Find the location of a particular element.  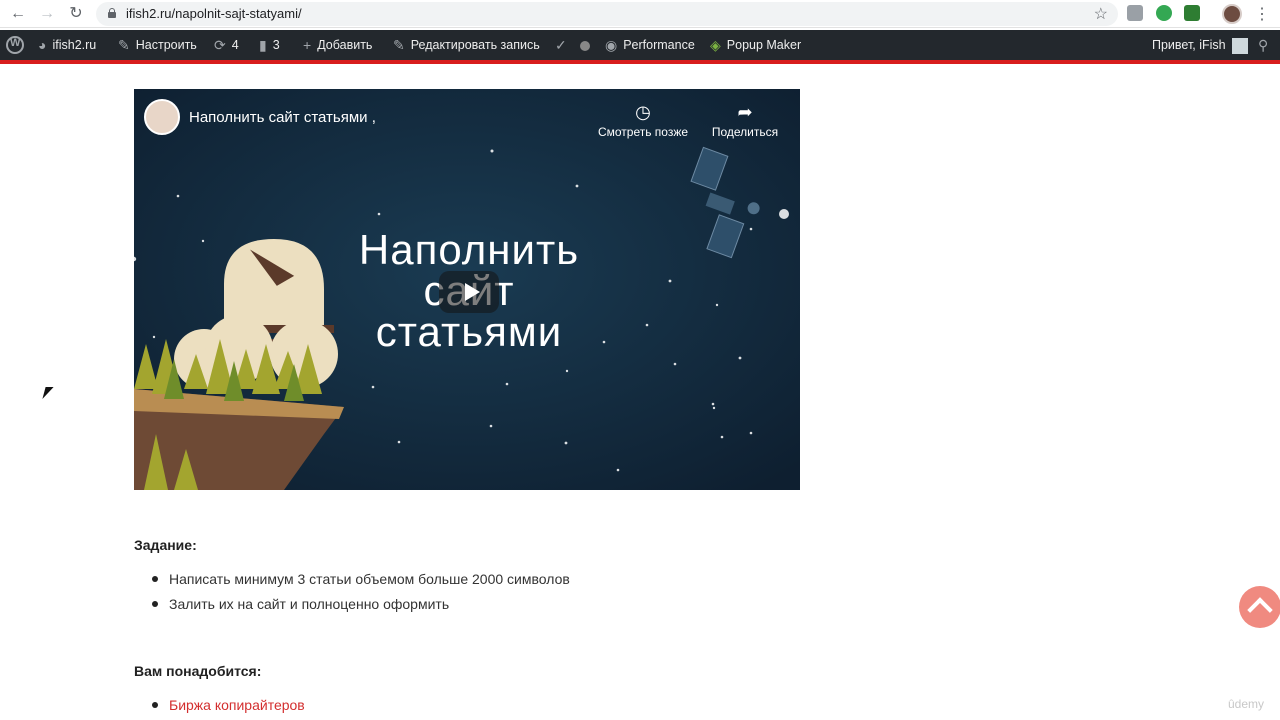

popup-maker-icon: ◈ is located at coordinates (715, 45).